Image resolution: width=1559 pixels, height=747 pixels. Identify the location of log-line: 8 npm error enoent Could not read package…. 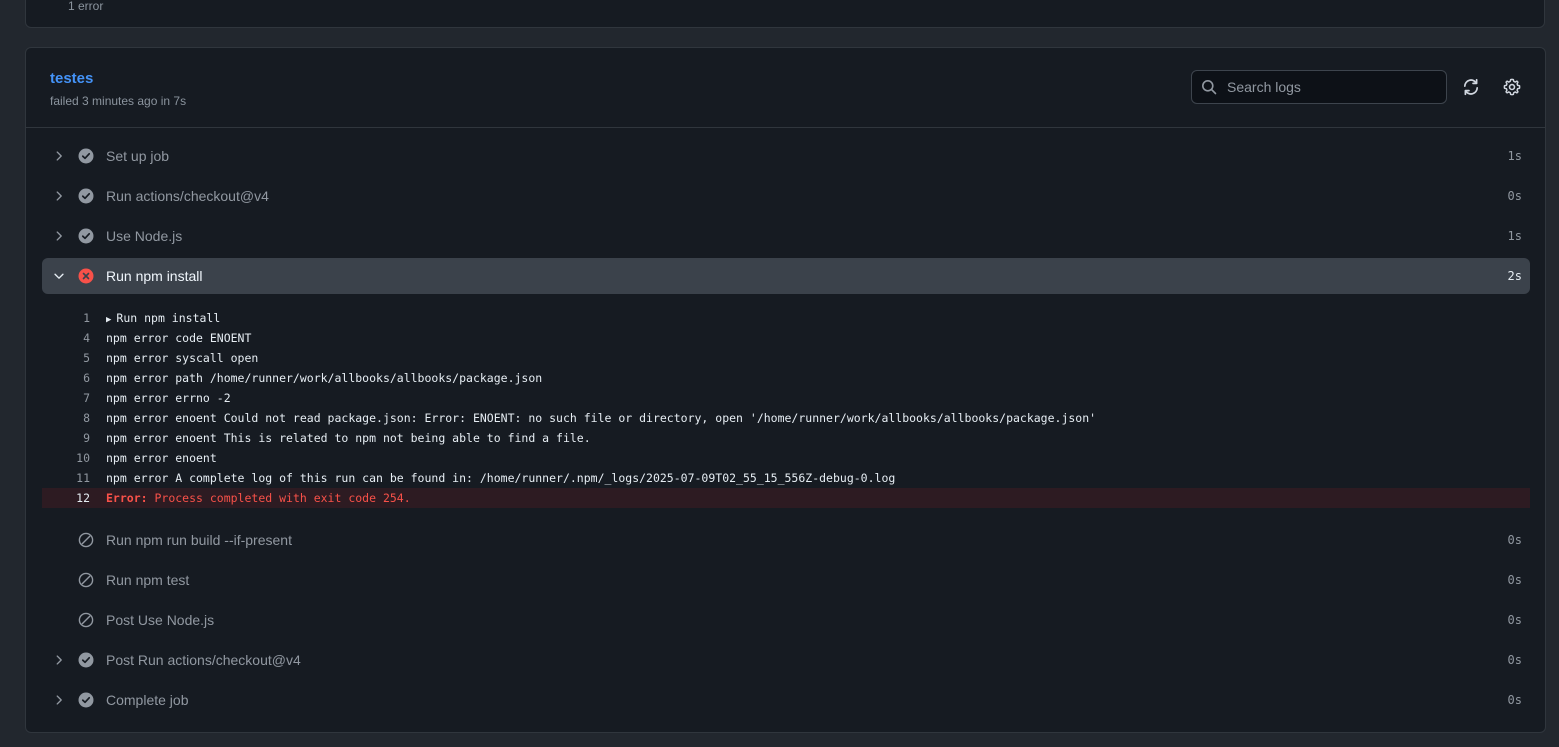
(786, 418).